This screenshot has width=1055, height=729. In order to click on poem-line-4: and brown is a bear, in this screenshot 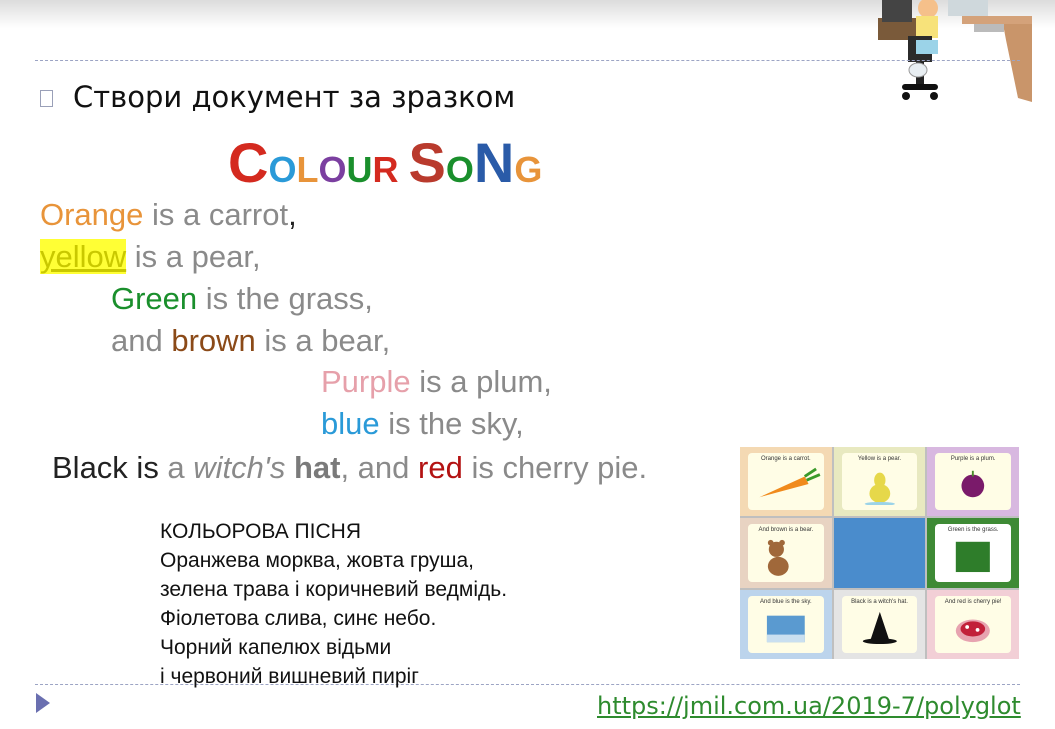, I will do `click(250, 341)`.